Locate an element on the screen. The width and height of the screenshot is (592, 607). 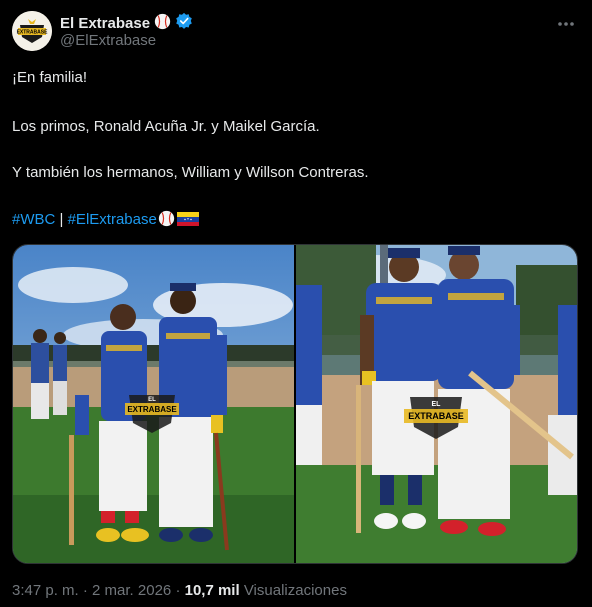
more-dots-icon is located at coordinates (566, 24).